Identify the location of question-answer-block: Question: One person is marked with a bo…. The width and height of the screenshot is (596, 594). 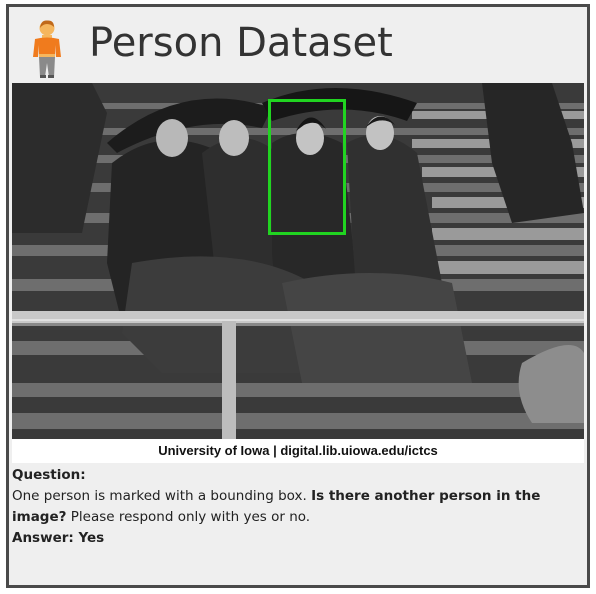
(292, 507).